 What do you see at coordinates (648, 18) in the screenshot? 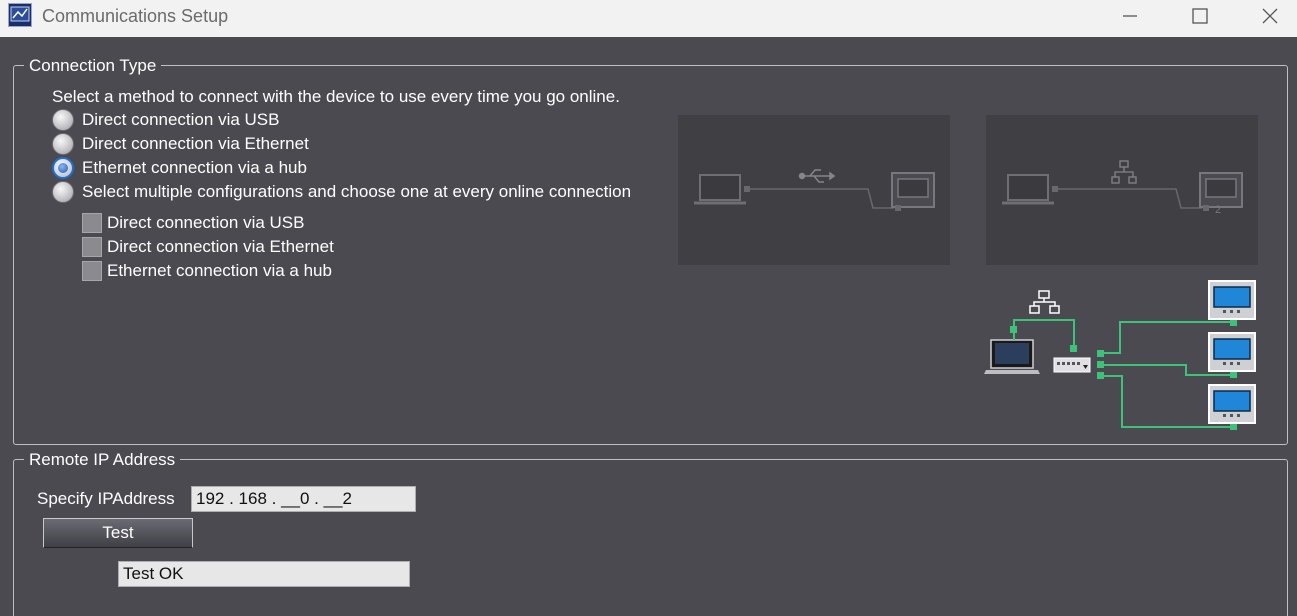
I see `title-bar: Communications Setup` at bounding box center [648, 18].